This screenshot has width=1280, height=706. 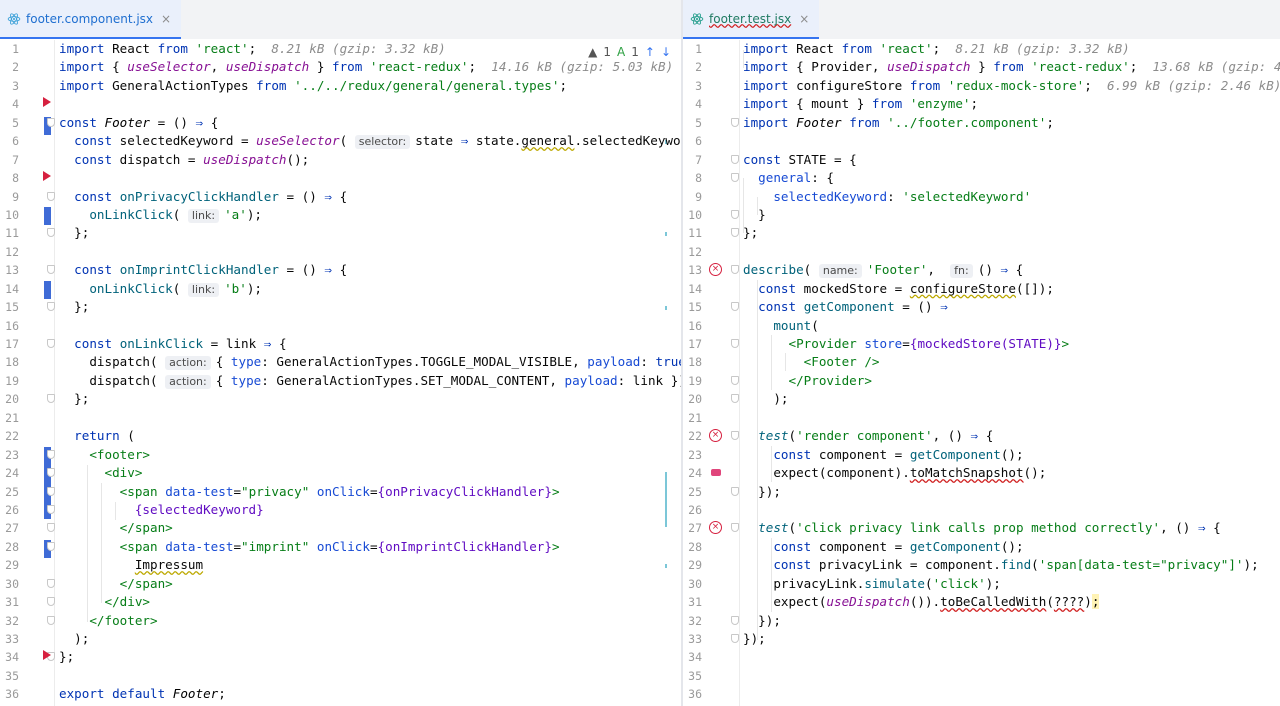 What do you see at coordinates (340, 344) in the screenshot?
I see `code-line: 17 const onLinkClick = link ⇒ {` at bounding box center [340, 344].